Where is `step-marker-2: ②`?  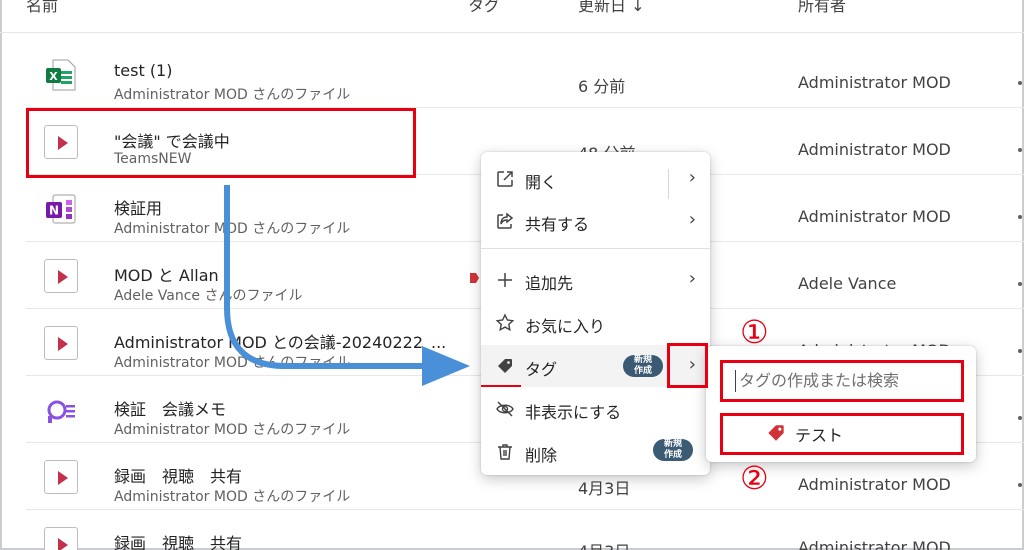
step-marker-2: ② is located at coordinates (754, 478).